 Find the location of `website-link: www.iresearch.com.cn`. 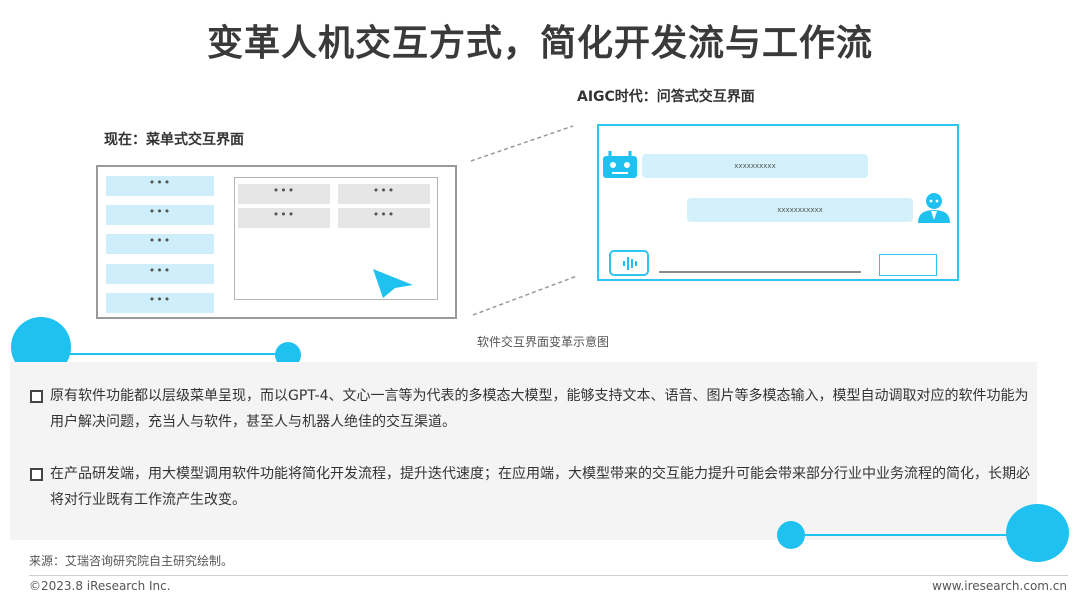

website-link: www.iresearch.com.cn is located at coordinates (999, 586).